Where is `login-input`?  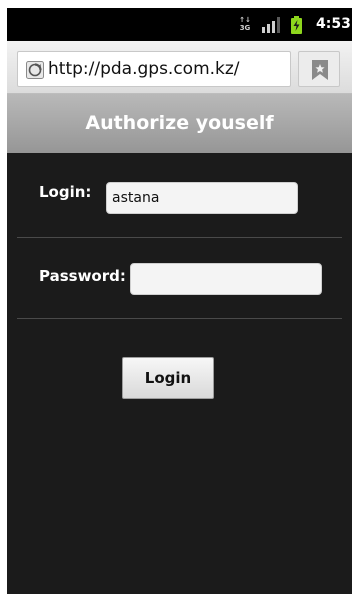 login-input is located at coordinates (202, 198).